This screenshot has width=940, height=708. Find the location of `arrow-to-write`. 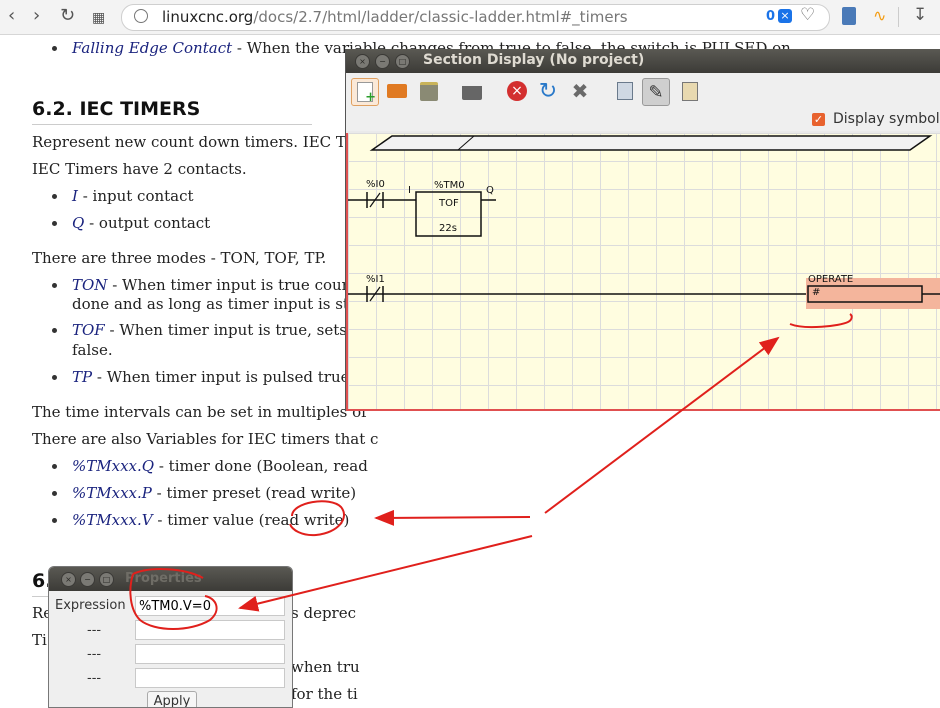

arrow-to-write is located at coordinates (452, 517).